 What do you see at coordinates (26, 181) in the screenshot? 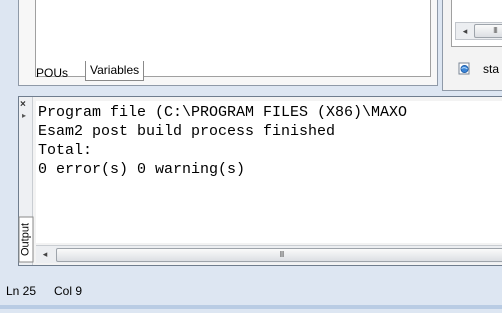
I see `output-side-strip: × ▸ Output` at bounding box center [26, 181].